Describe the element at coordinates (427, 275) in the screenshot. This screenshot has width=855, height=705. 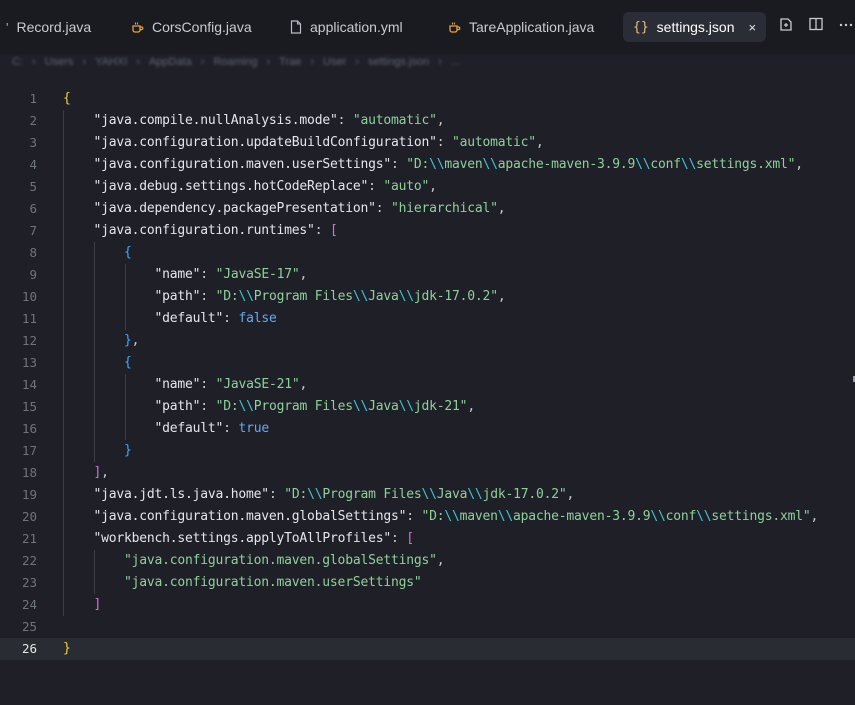
I see `code-line: 9 "name": "JavaSE-17",` at that location.